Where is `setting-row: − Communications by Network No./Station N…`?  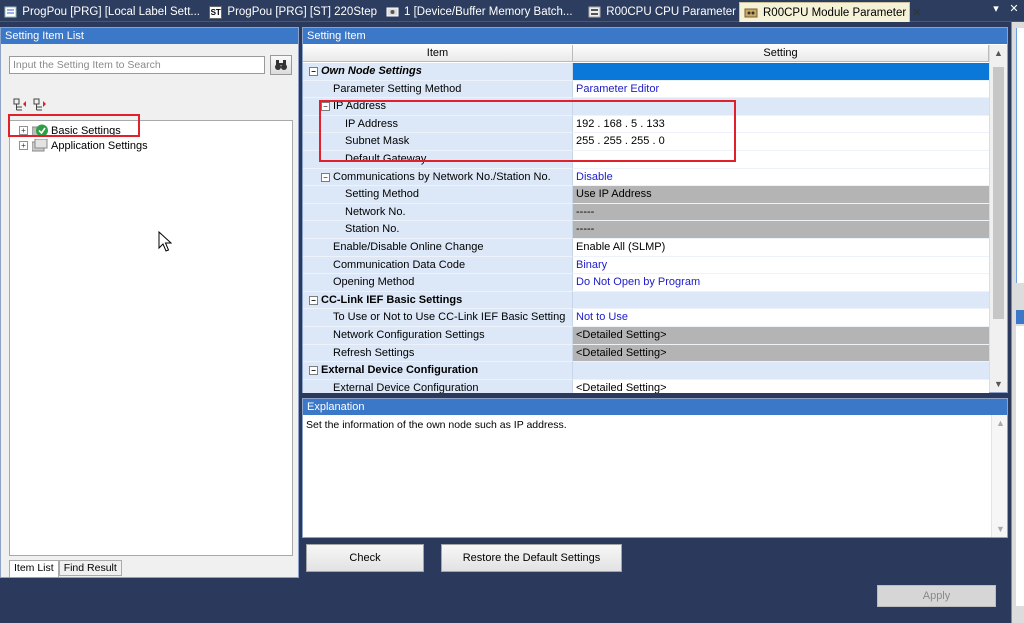
setting-row: − Communications by Network No./Station N… is located at coordinates (646, 177).